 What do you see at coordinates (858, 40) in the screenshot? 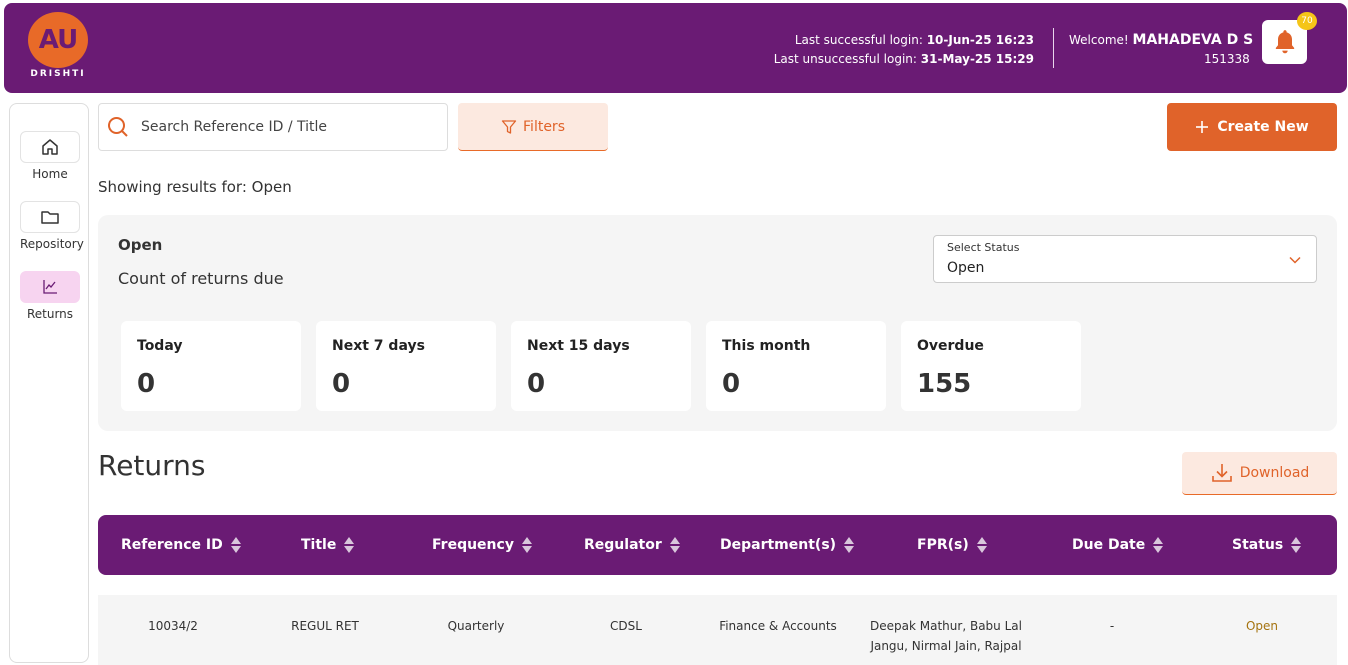
I see `last-success-label: Last successful login:` at bounding box center [858, 40].